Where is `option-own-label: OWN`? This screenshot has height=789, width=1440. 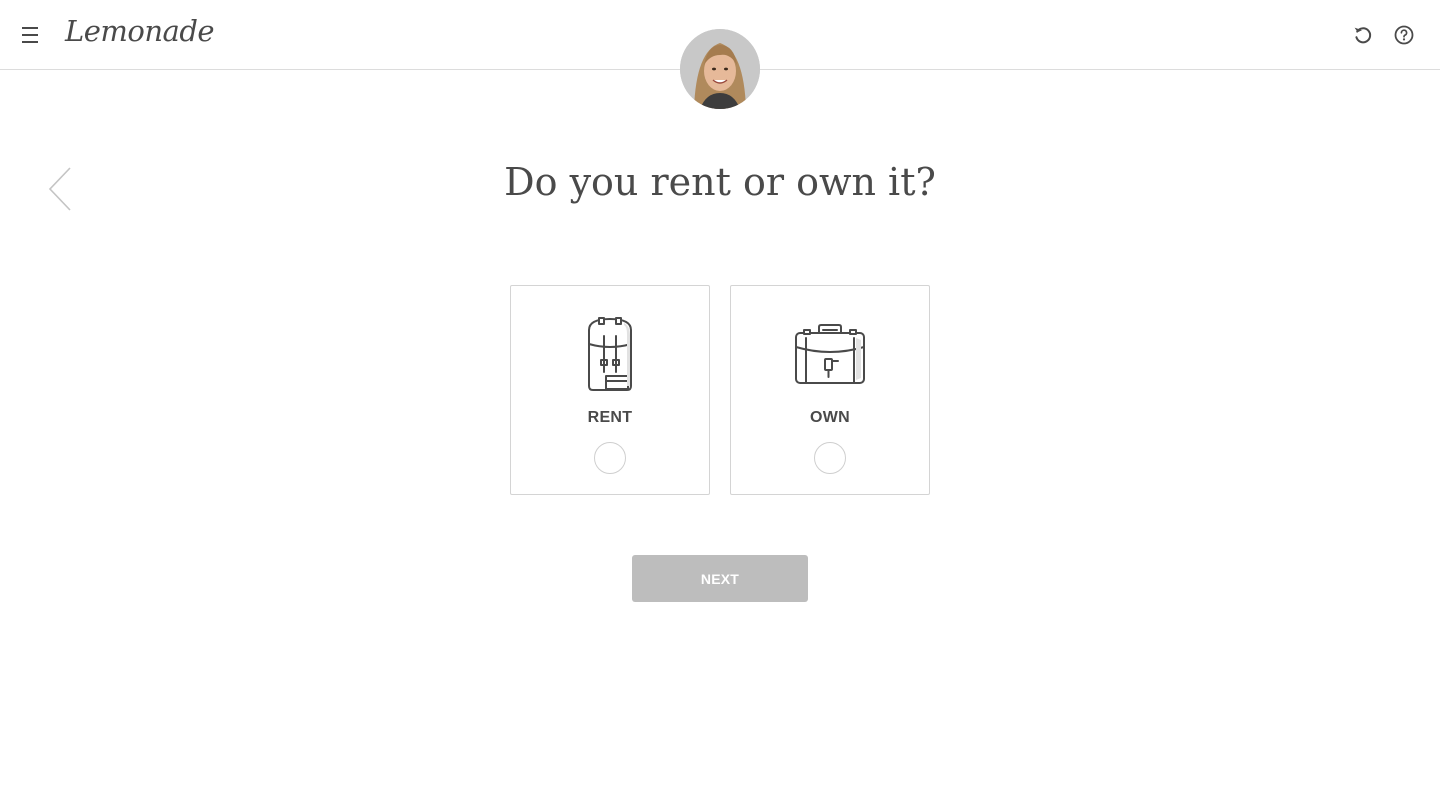
option-own-label: OWN is located at coordinates (829, 417).